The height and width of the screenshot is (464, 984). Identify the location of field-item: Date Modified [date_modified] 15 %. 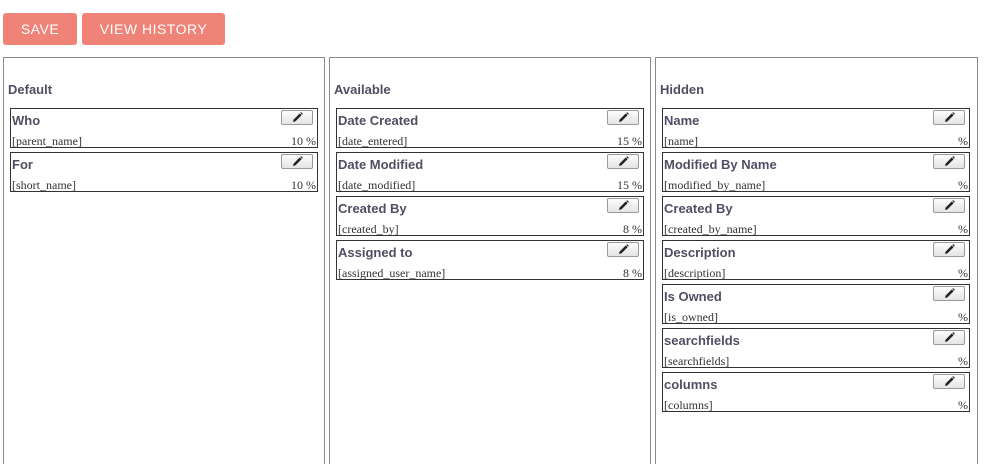
(490, 172).